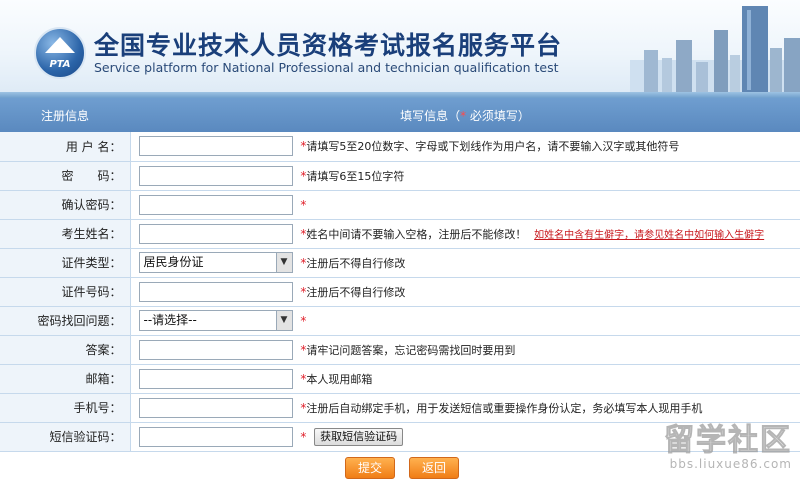 The image size is (800, 482). I want to click on row-password: 密 码： *请填写6至15位字符, so click(400, 175).